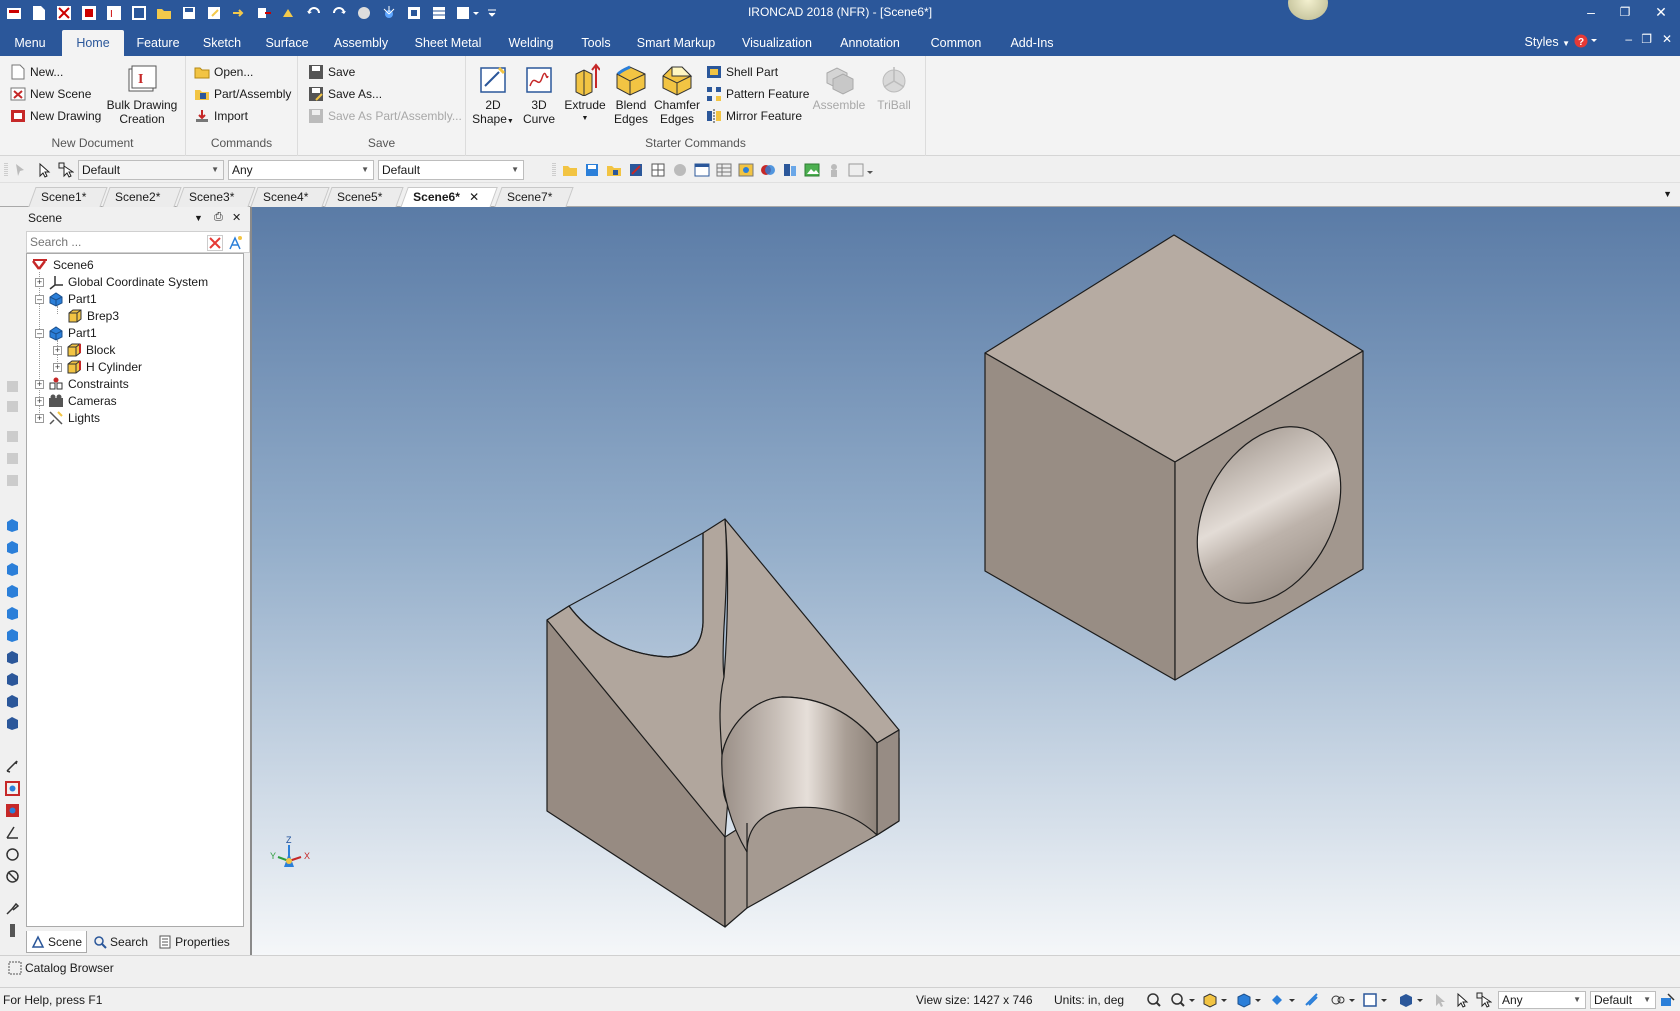  I want to click on clear-search-icon, so click(215, 243).